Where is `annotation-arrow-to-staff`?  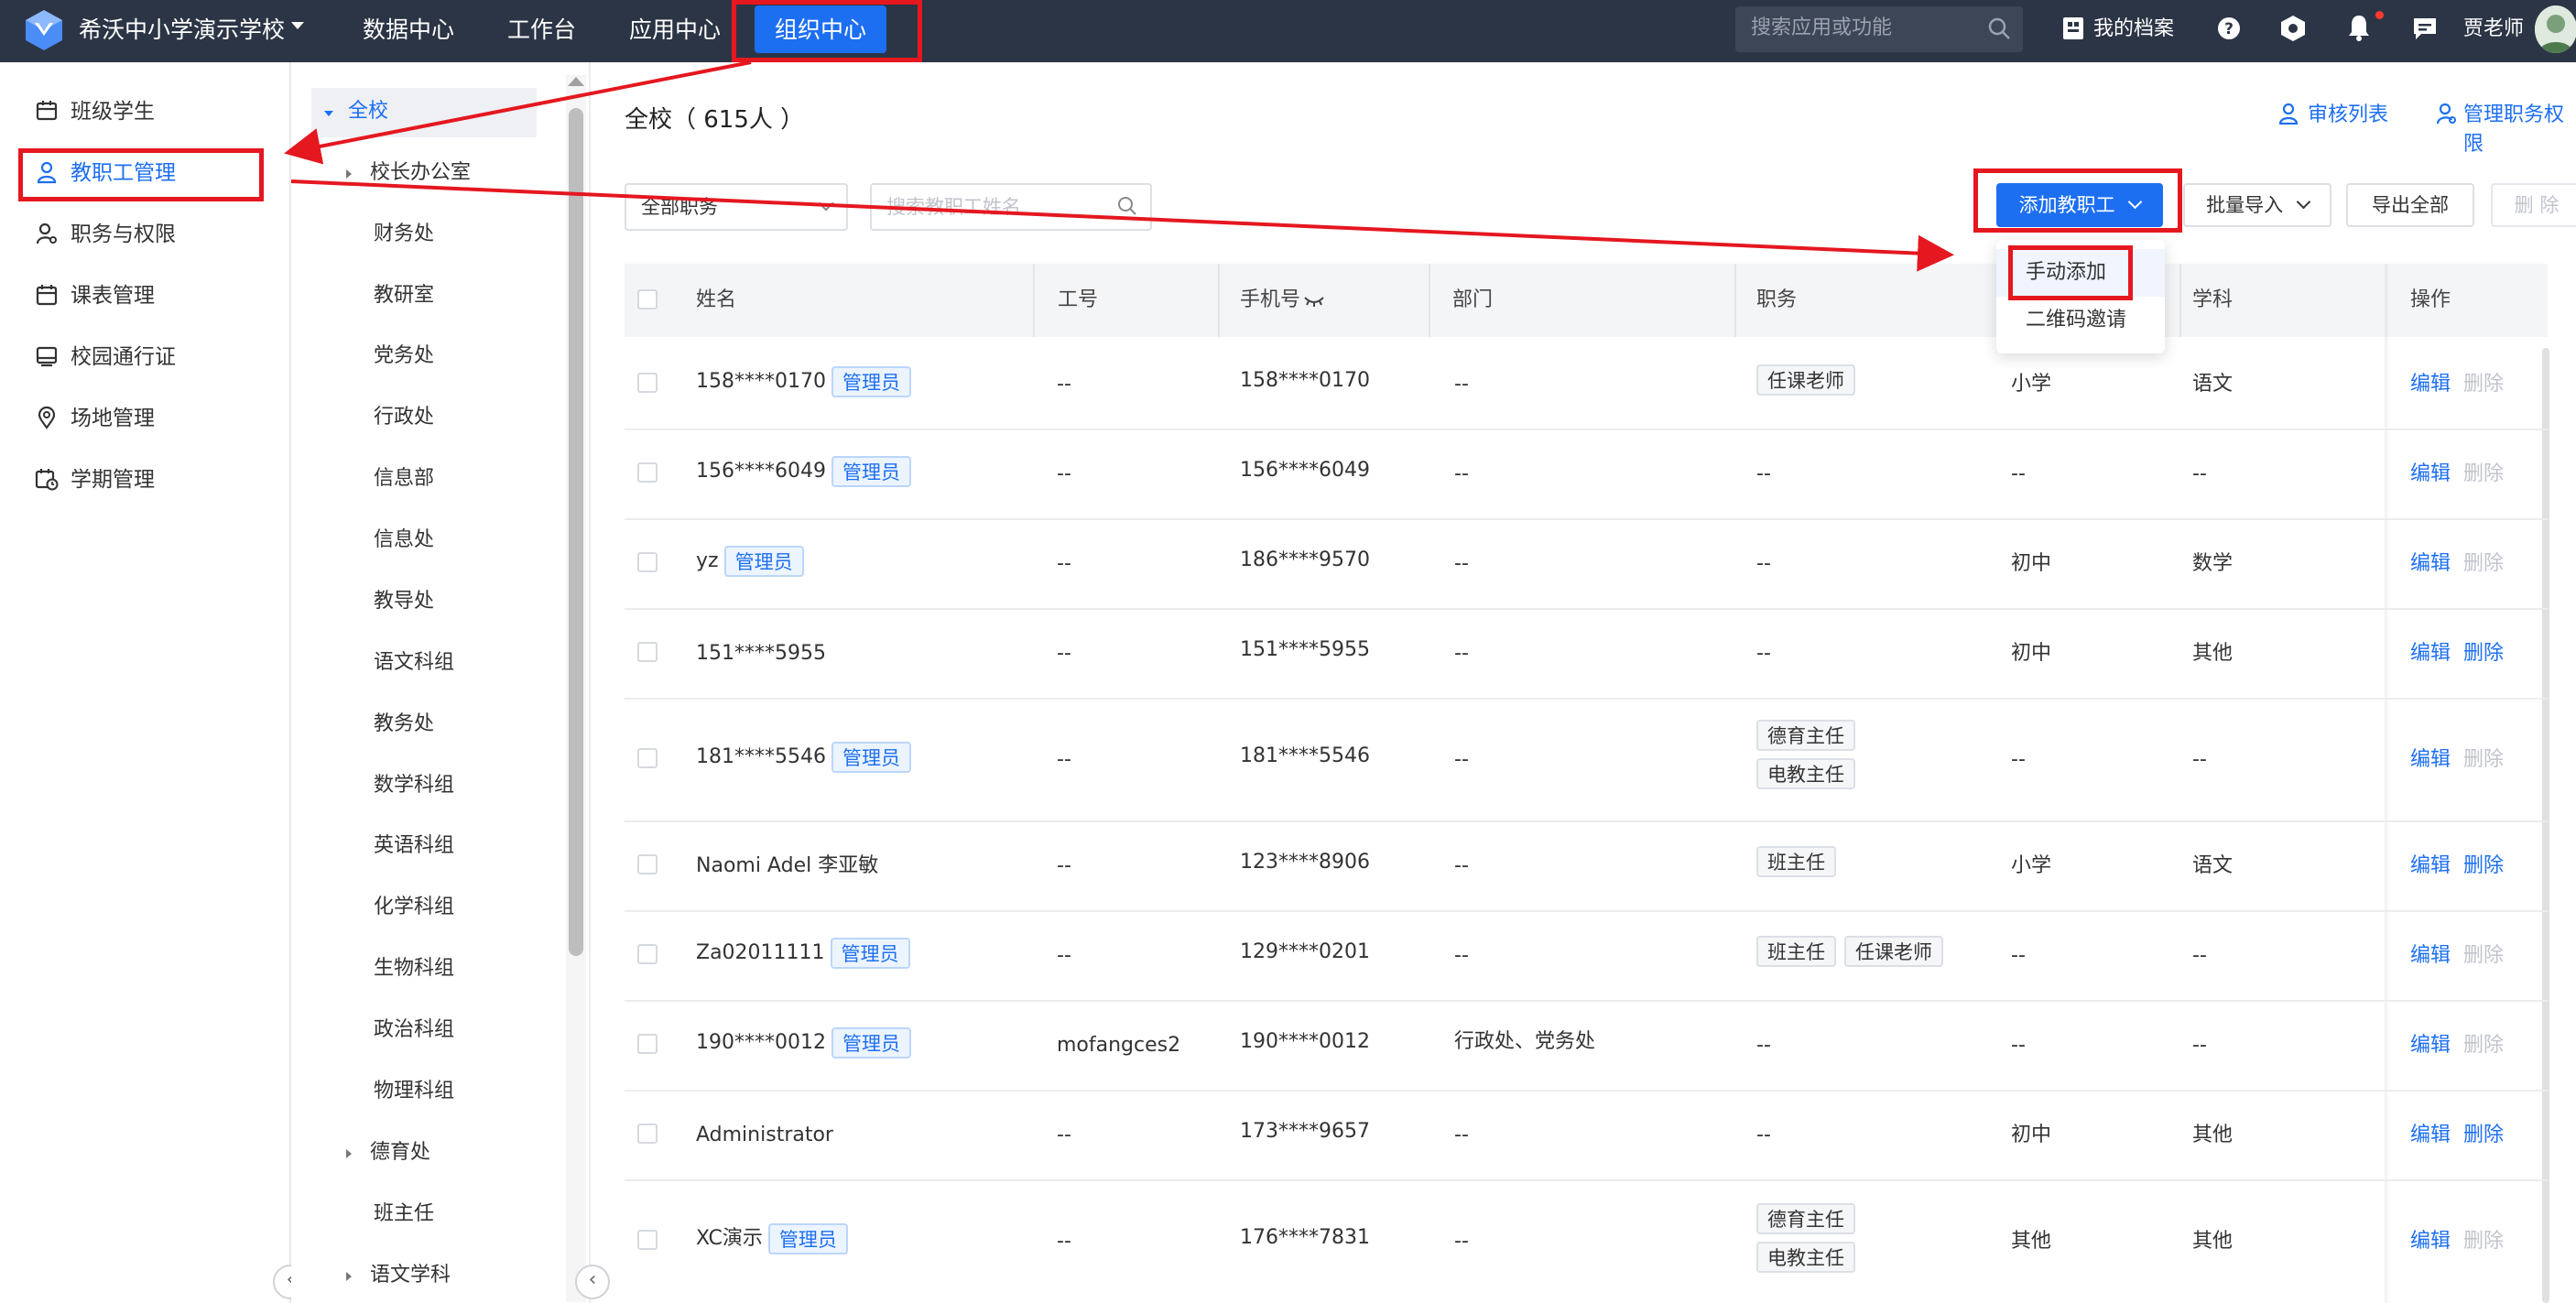
annotation-arrow-to-staff is located at coordinates (518, 112).